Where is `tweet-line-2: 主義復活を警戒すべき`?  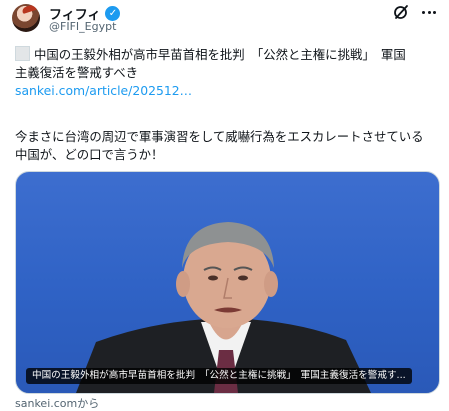
tweet-line-2: 主義復活を警戒すべき is located at coordinates (77, 72).